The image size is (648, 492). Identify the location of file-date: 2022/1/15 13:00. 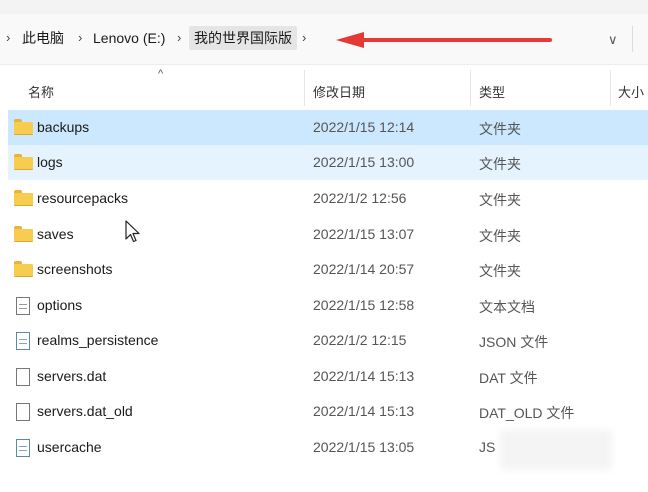
(364, 162).